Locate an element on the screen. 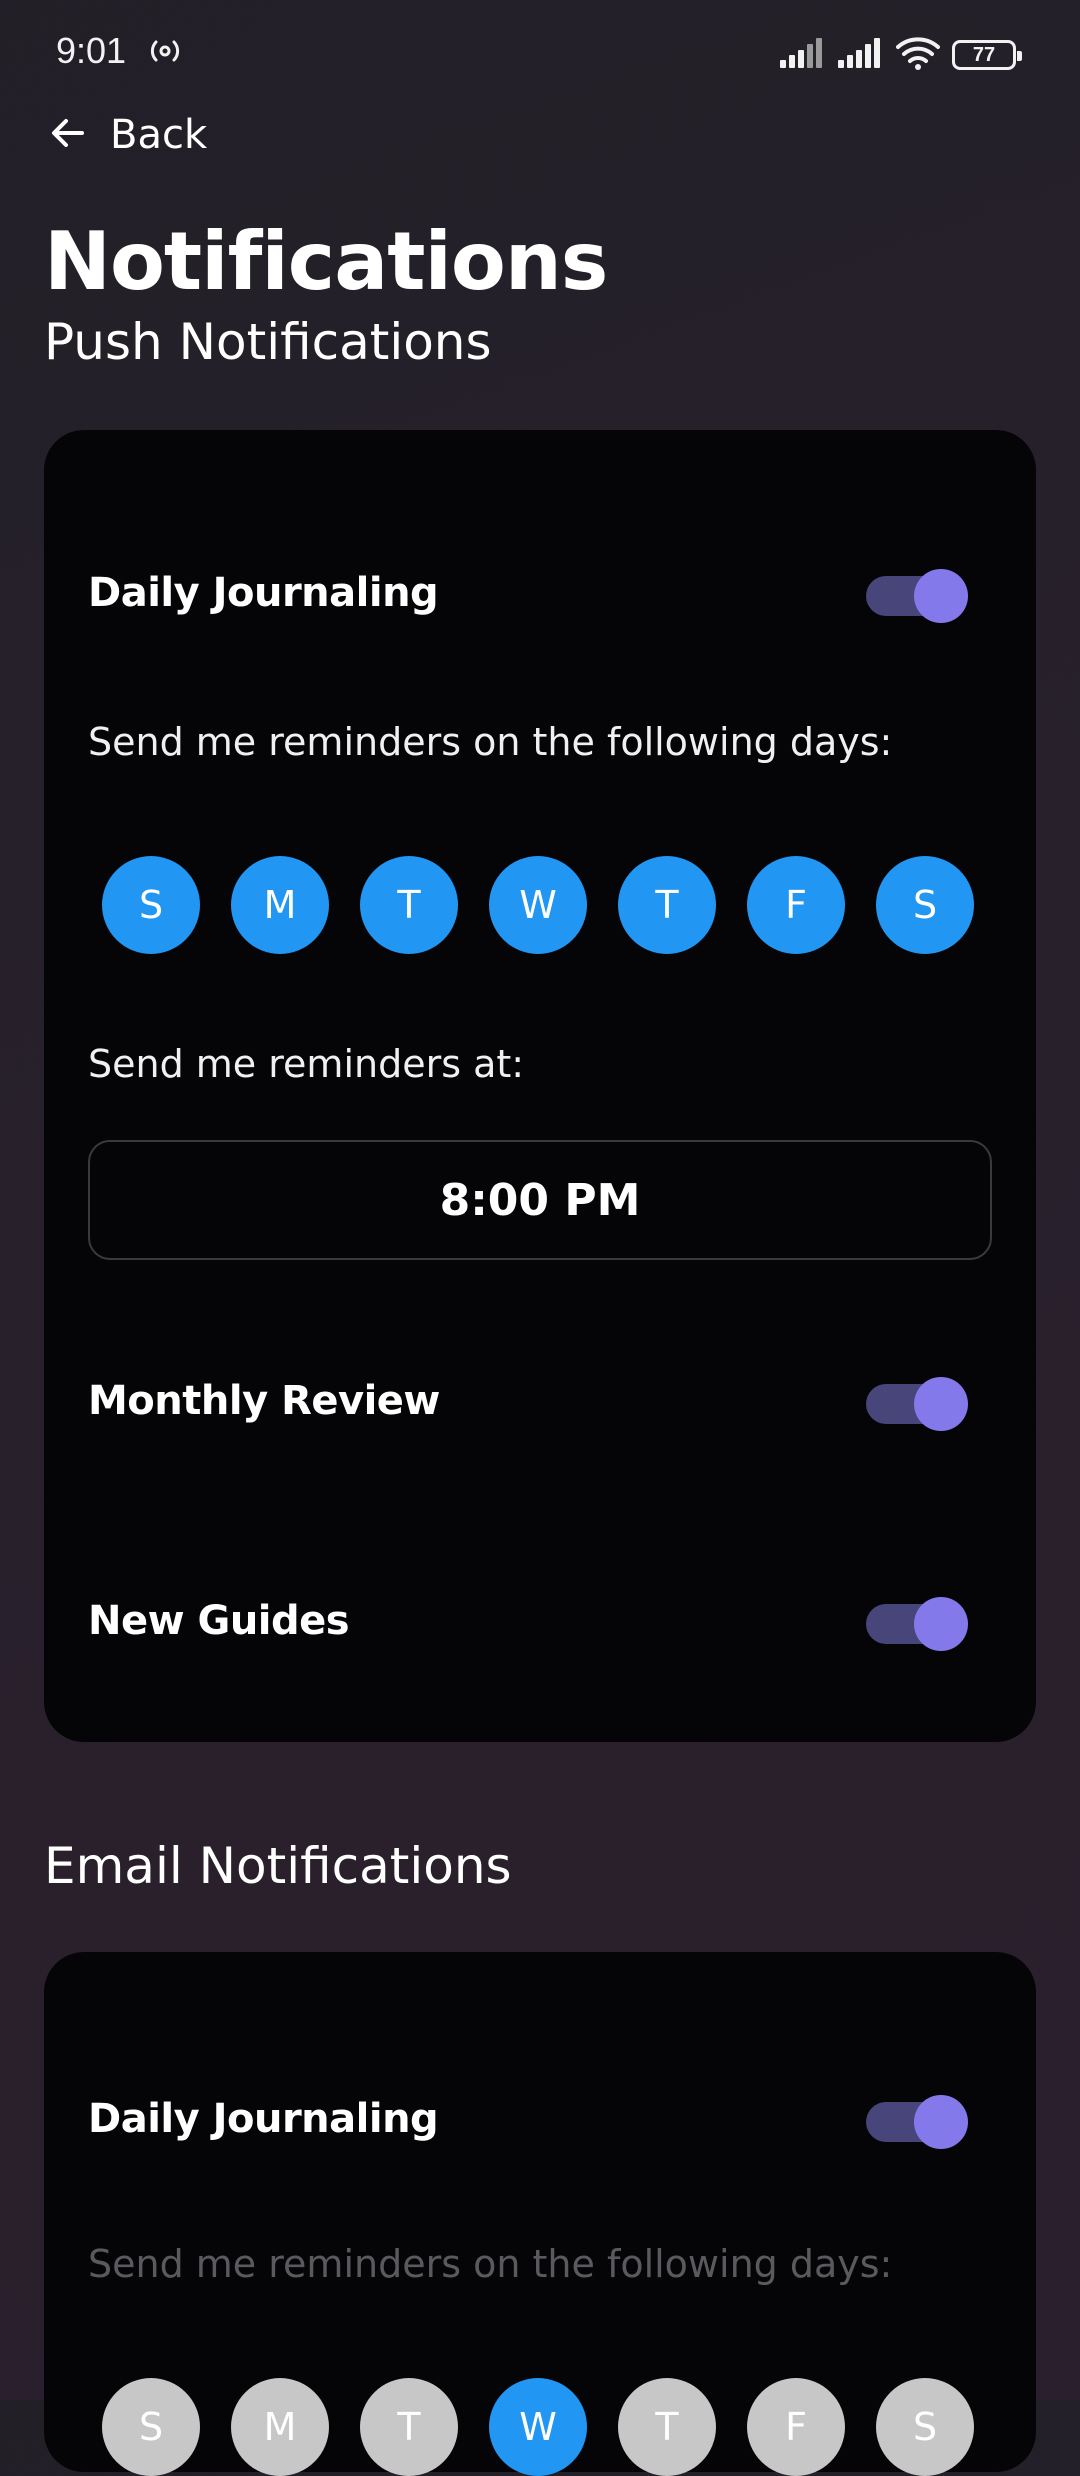 This screenshot has width=1080, height=2476. monthly-review-toggle is located at coordinates (917, 1404).